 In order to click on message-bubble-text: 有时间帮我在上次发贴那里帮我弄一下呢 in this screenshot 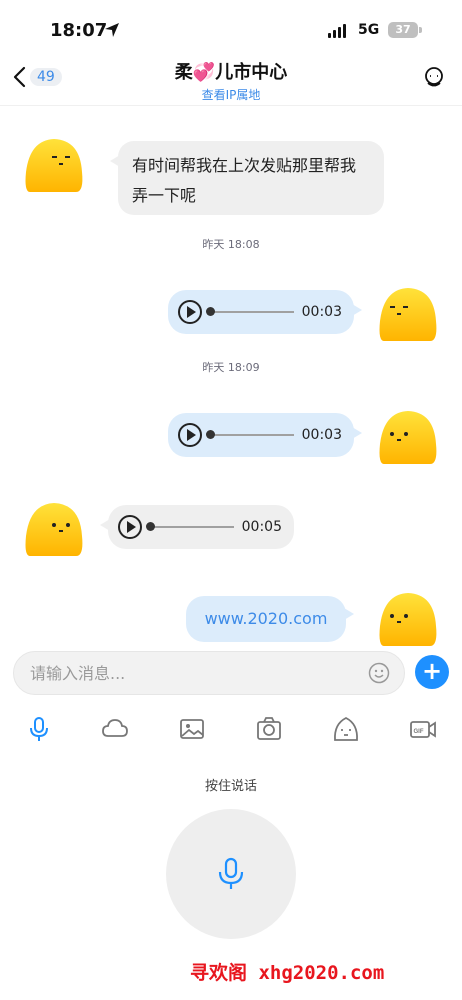, I will do `click(247, 178)`.